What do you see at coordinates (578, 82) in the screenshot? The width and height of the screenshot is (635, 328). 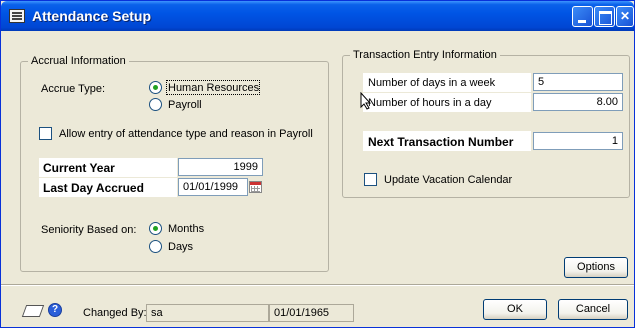 I see `days-in-week-field: 5` at bounding box center [578, 82].